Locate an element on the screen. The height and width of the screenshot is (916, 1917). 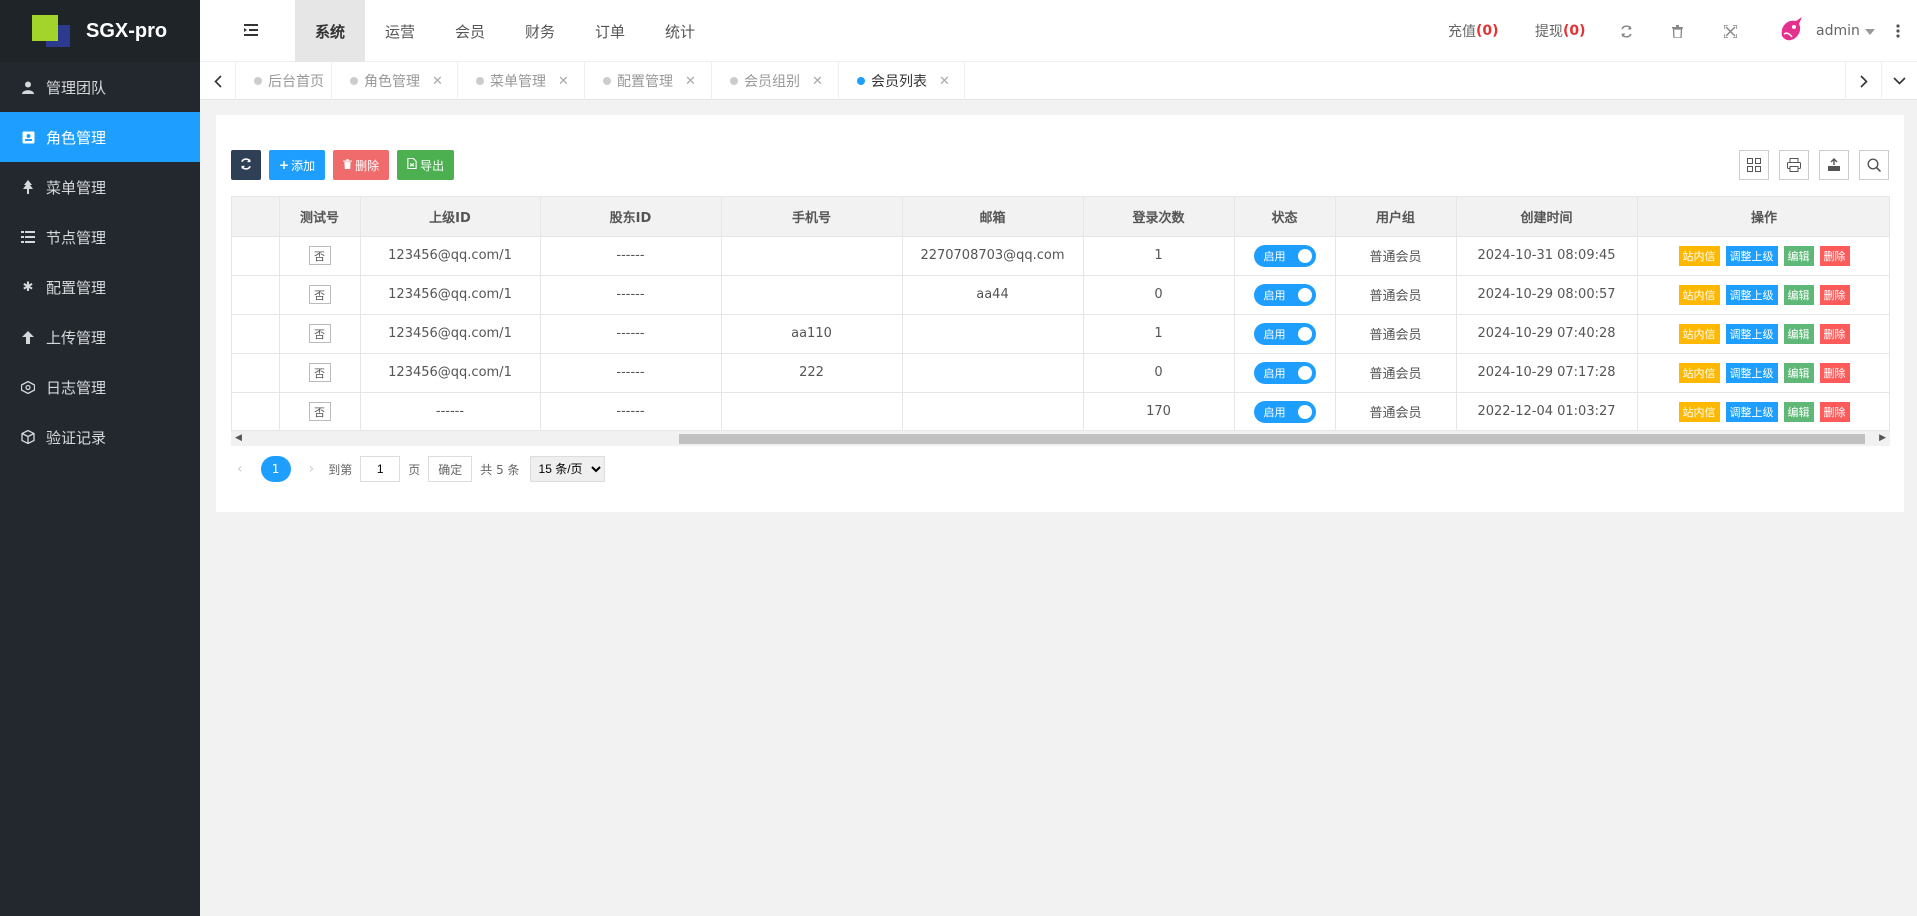
scroll-right-icon: ▶ is located at coordinates (1882, 438).